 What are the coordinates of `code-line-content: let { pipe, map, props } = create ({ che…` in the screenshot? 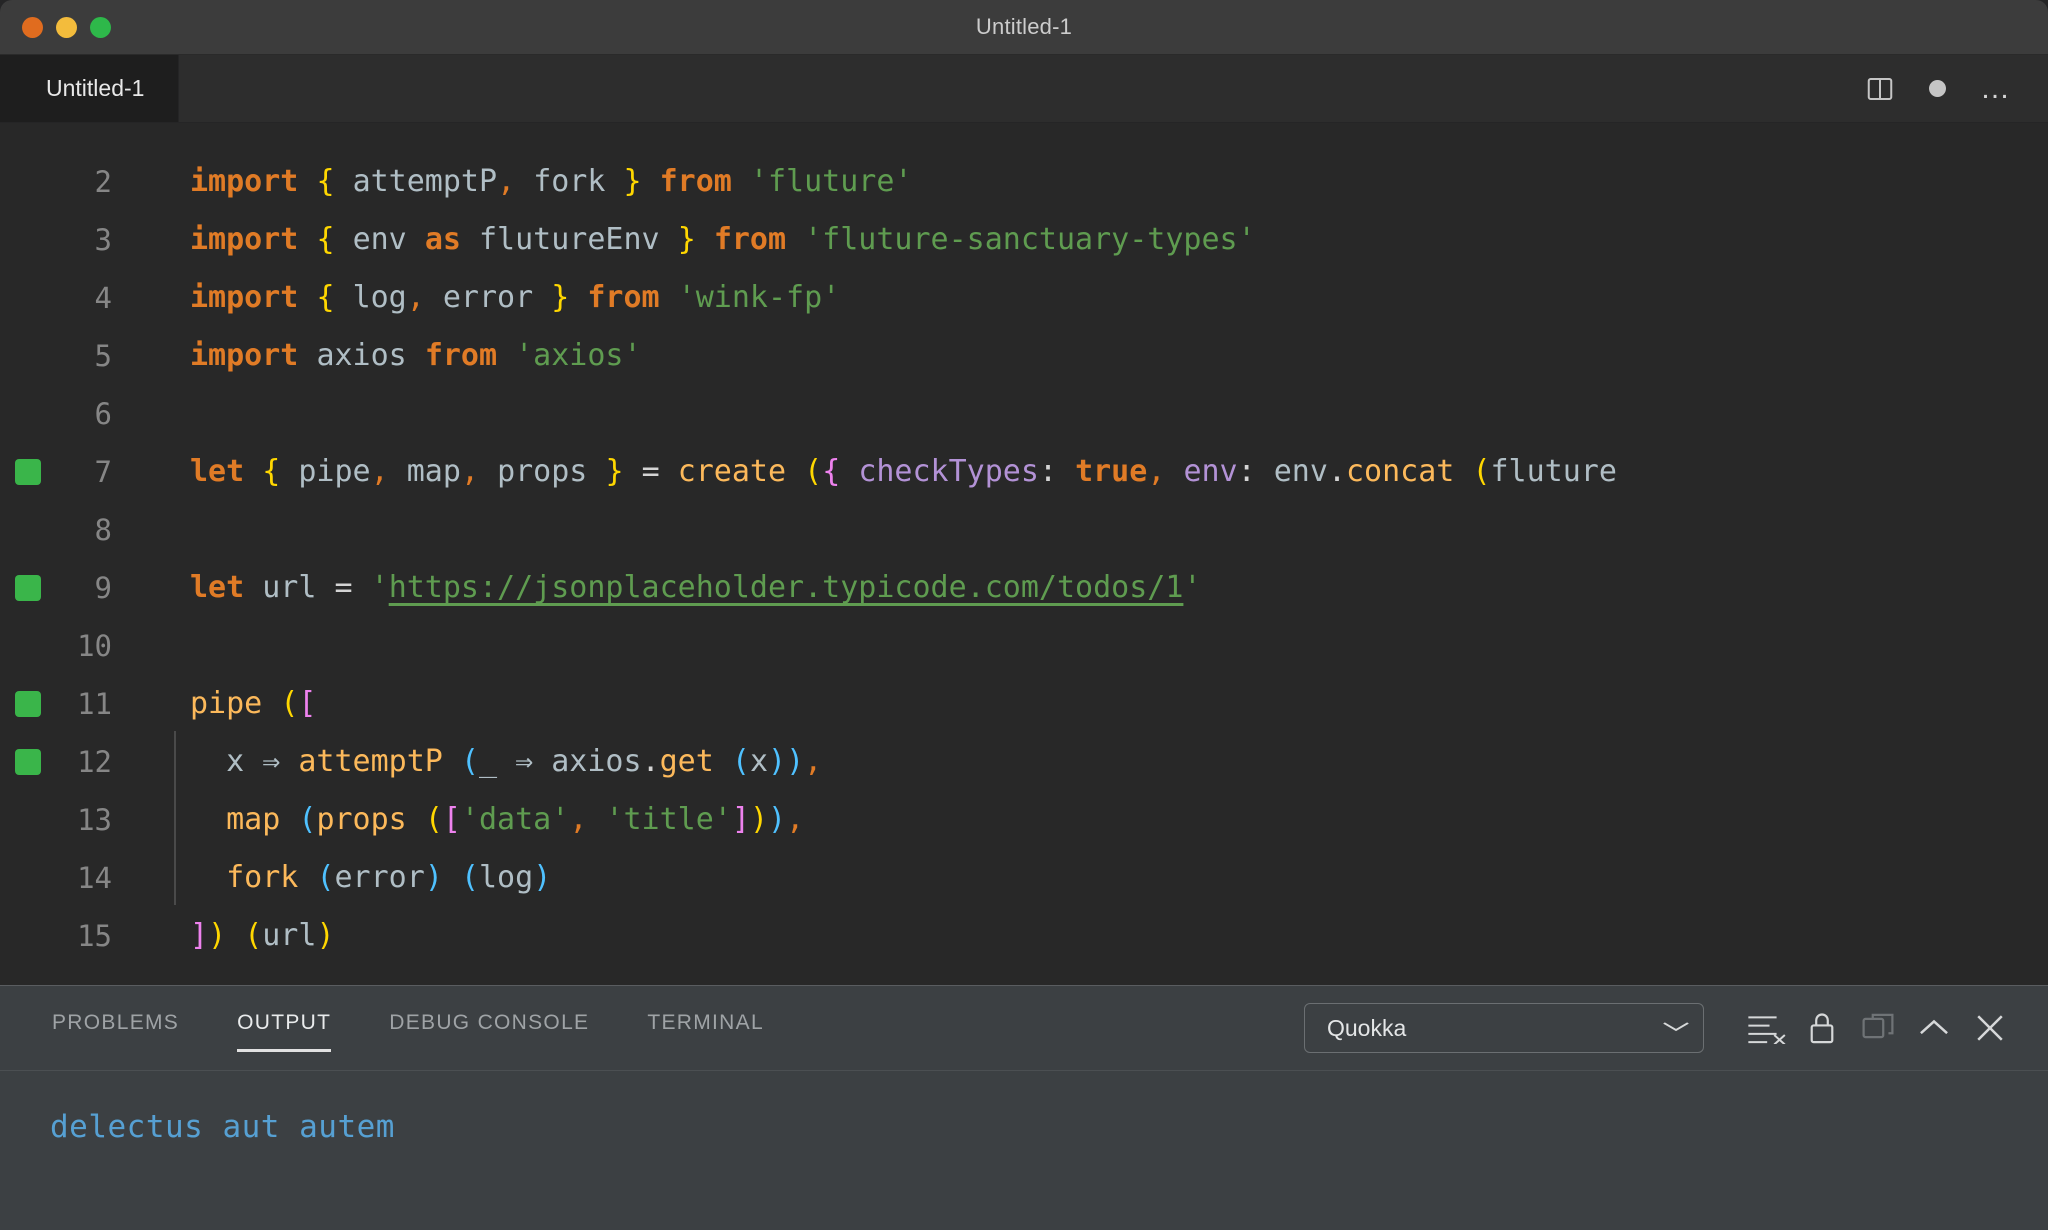 It's located at (903, 471).